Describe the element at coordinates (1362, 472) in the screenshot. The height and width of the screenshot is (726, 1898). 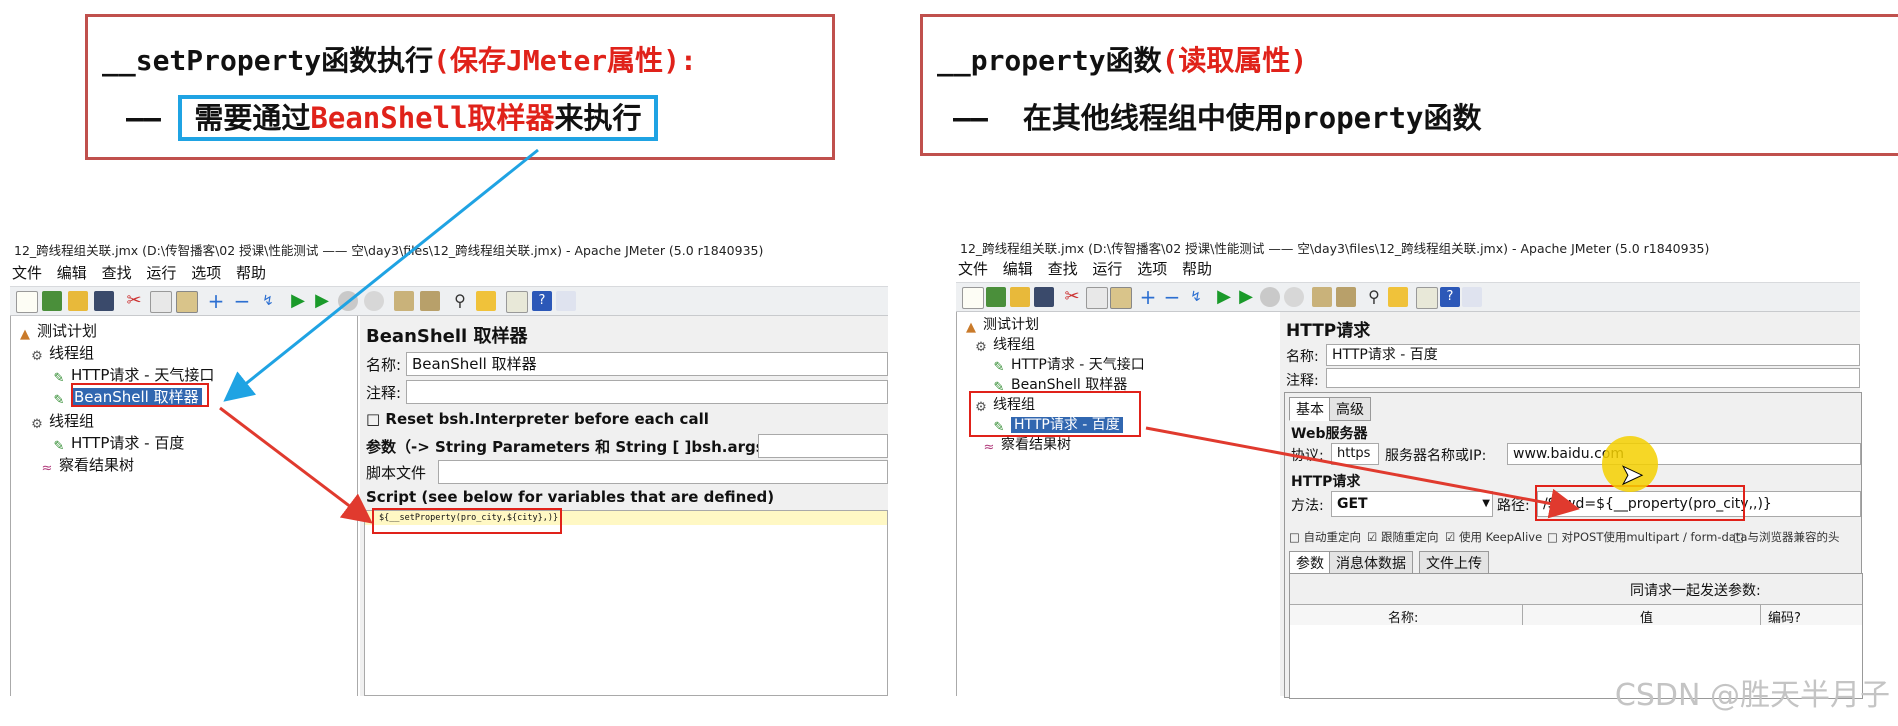
I see `red-arrow-right` at that location.